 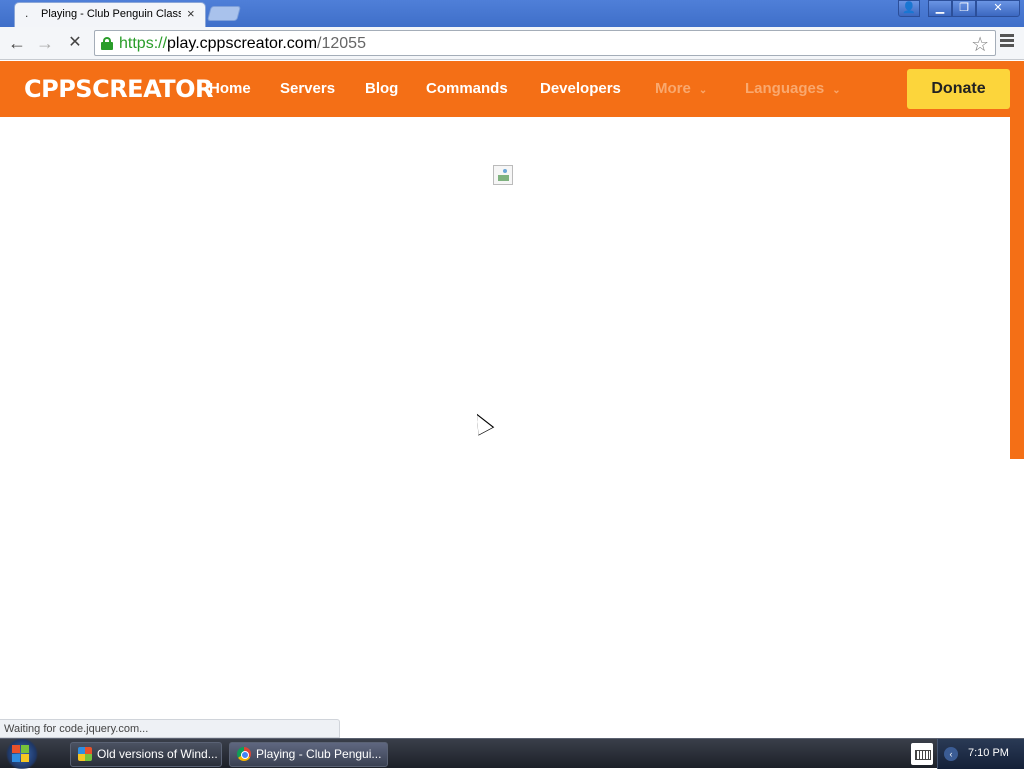 I want to click on tab-close-icon: ×, so click(x=191, y=13).